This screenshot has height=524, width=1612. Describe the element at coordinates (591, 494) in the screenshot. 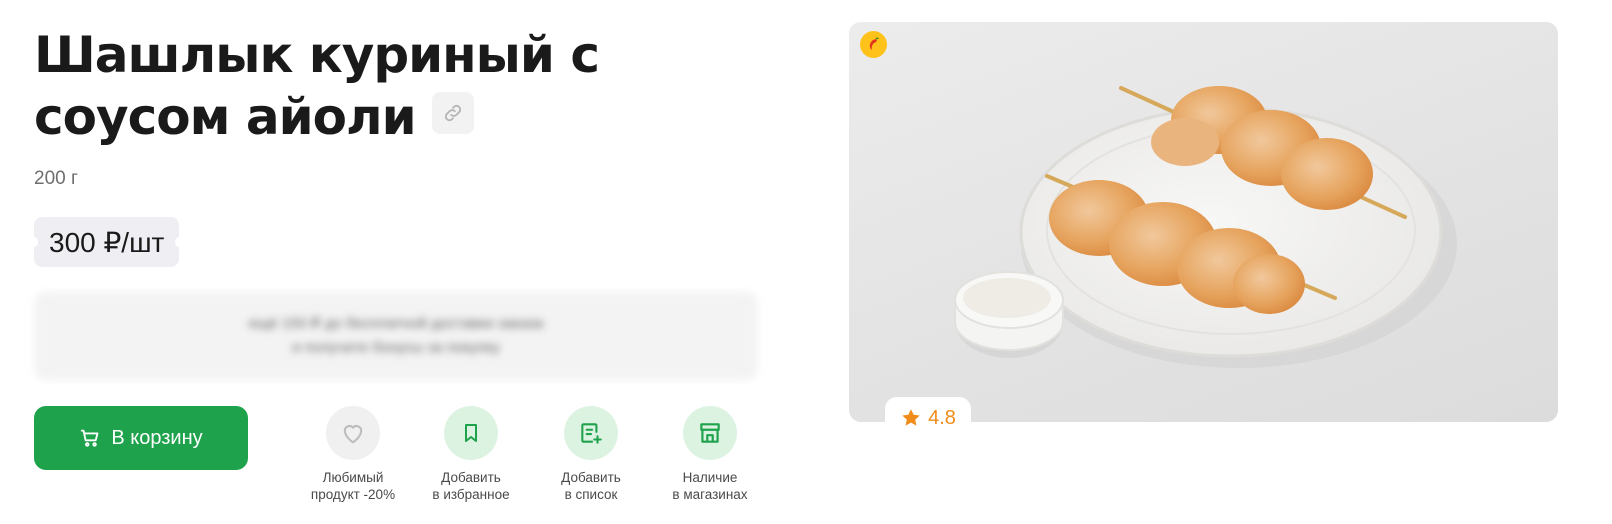

I see `add-to-list-label-line2: в список` at that location.